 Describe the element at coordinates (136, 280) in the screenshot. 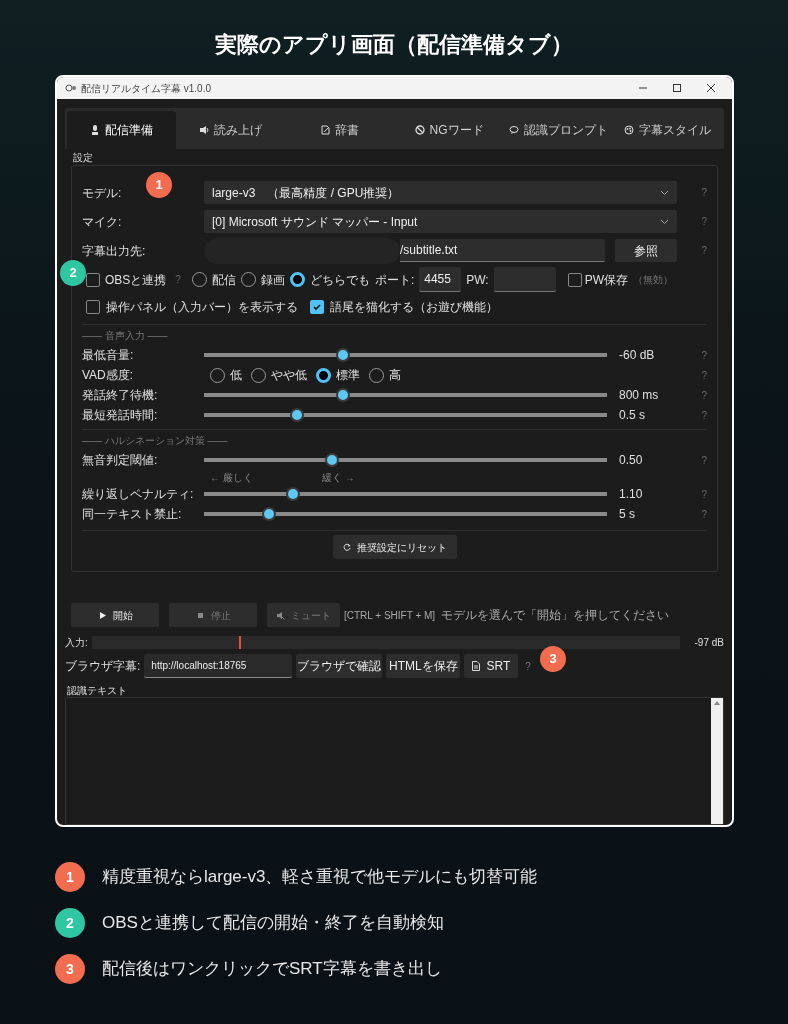

I see `checkbox-label: OBSと連携` at that location.